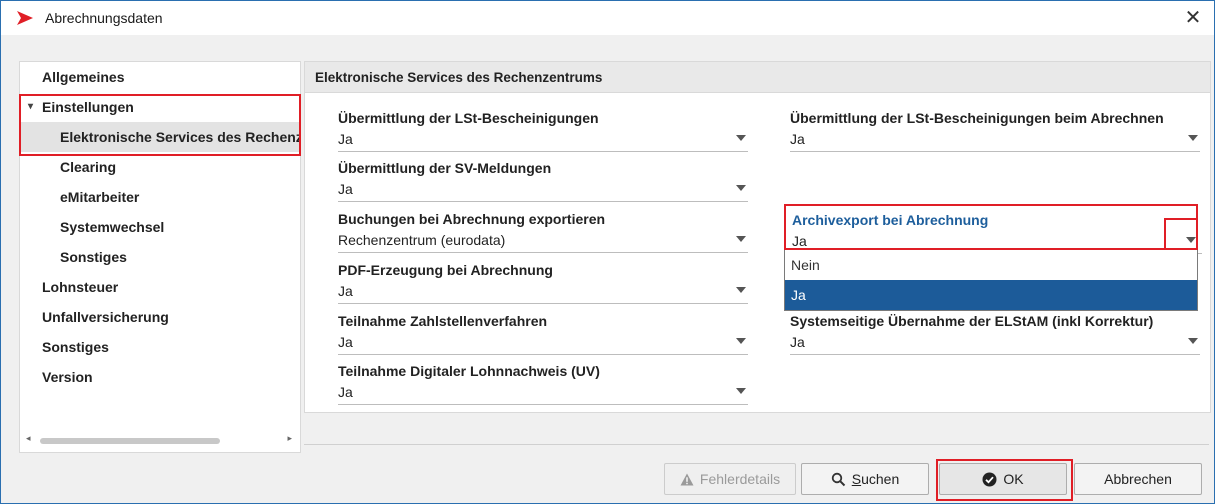 The width and height of the screenshot is (1215, 504). What do you see at coordinates (160, 287) in the screenshot?
I see `tree-item-lohnsteuer: Lohnsteuer` at bounding box center [160, 287].